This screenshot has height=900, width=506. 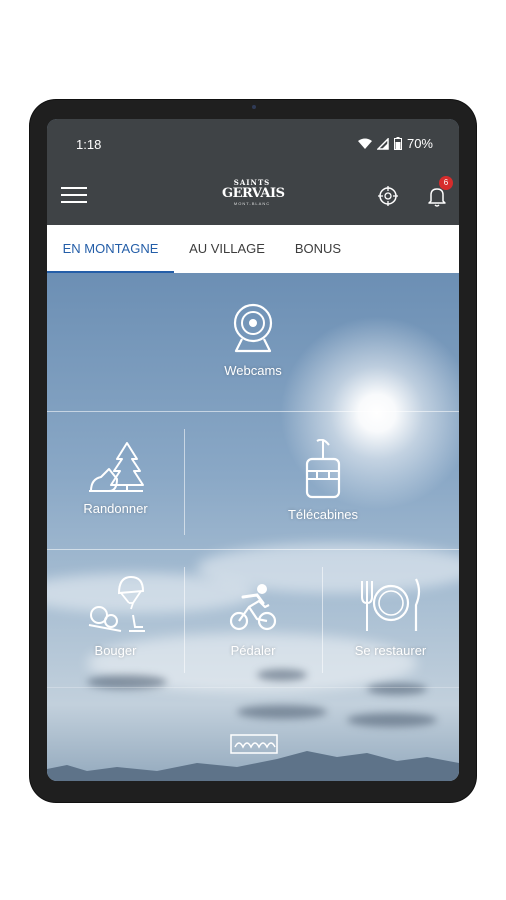 What do you see at coordinates (116, 467) in the screenshot?
I see `hiking-icon` at bounding box center [116, 467].